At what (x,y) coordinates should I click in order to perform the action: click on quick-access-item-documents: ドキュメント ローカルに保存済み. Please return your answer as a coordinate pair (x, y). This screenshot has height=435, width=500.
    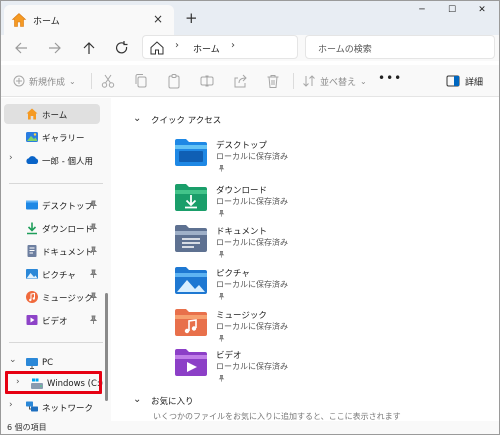
    Looking at the image, I should click on (249, 244).